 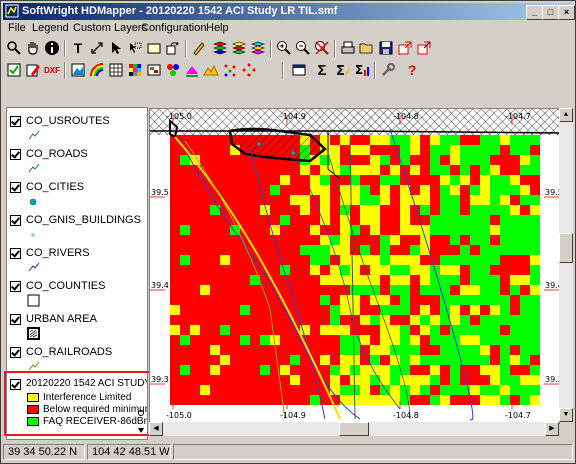 I want to click on select-area-icon, so click(x=135, y=48).